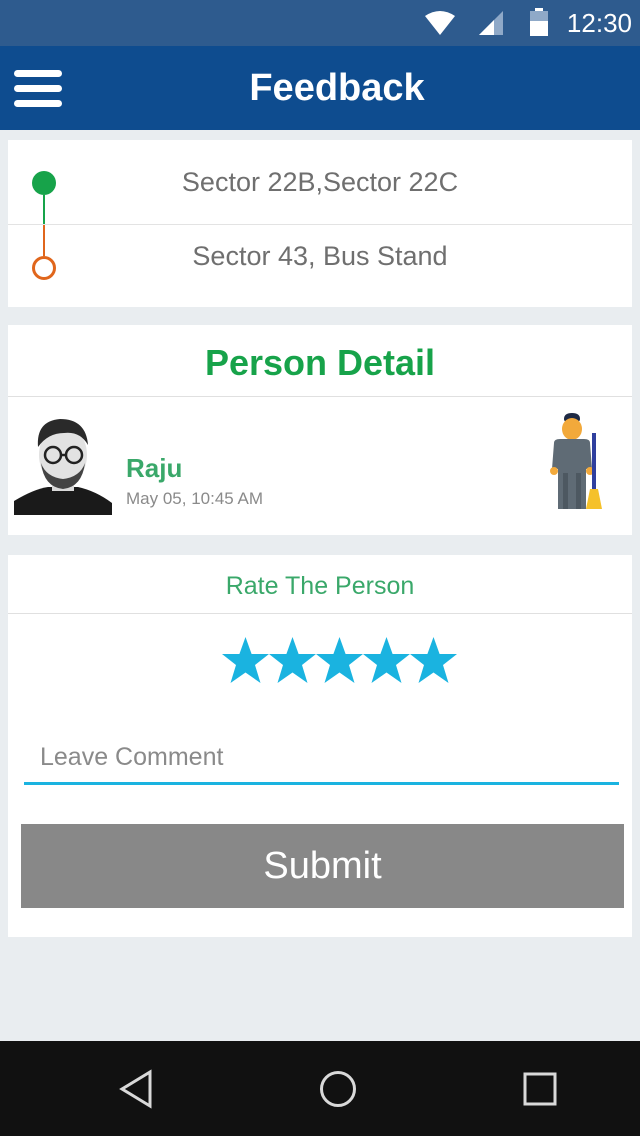 The image size is (640, 1136). I want to click on app-bar: Feedback, so click(320, 88).